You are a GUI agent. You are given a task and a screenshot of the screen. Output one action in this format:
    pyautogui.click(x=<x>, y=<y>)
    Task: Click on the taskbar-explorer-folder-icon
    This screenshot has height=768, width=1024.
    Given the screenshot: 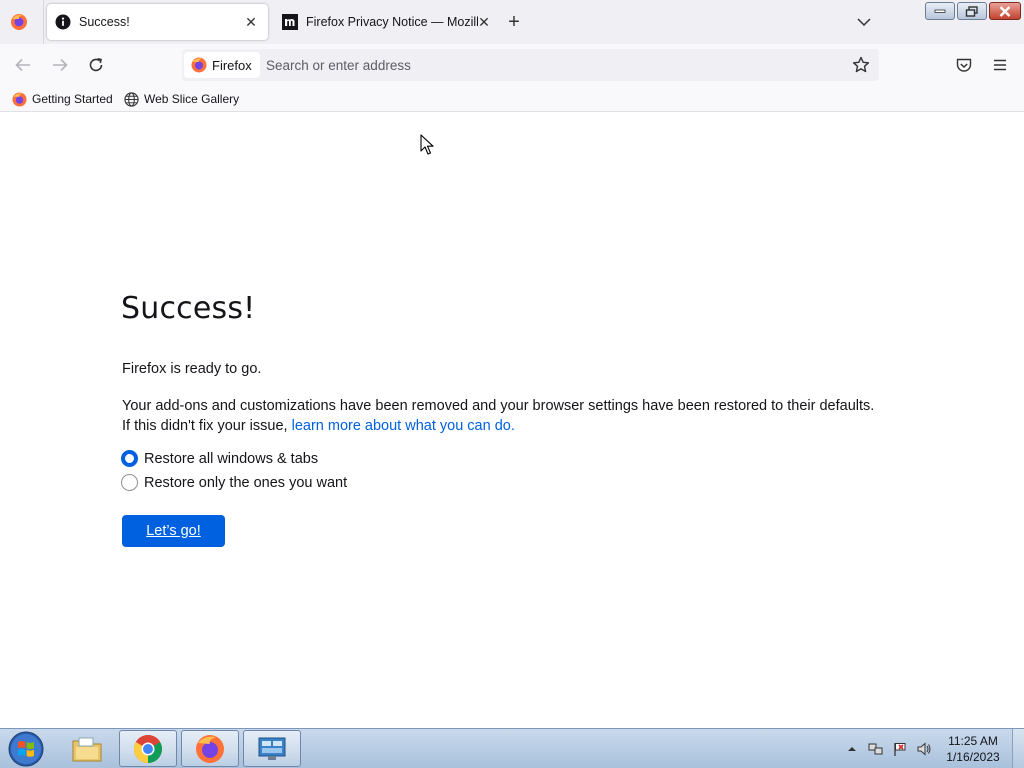 What is the action you would take?
    pyautogui.click(x=87, y=748)
    